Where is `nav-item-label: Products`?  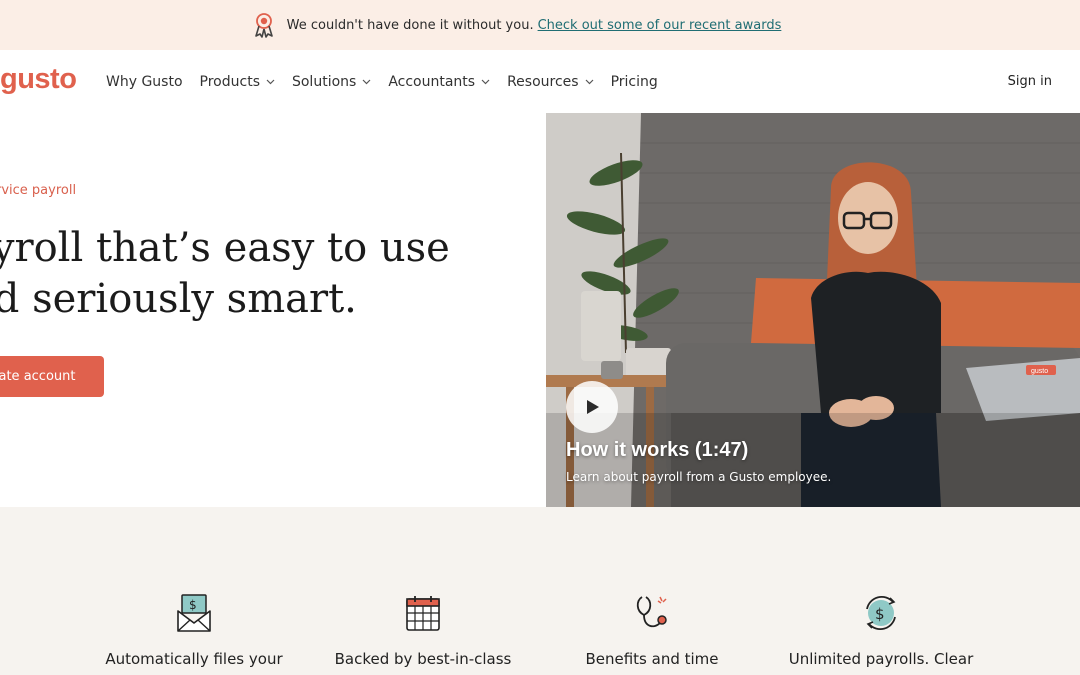
nav-item-label: Products is located at coordinates (229, 81).